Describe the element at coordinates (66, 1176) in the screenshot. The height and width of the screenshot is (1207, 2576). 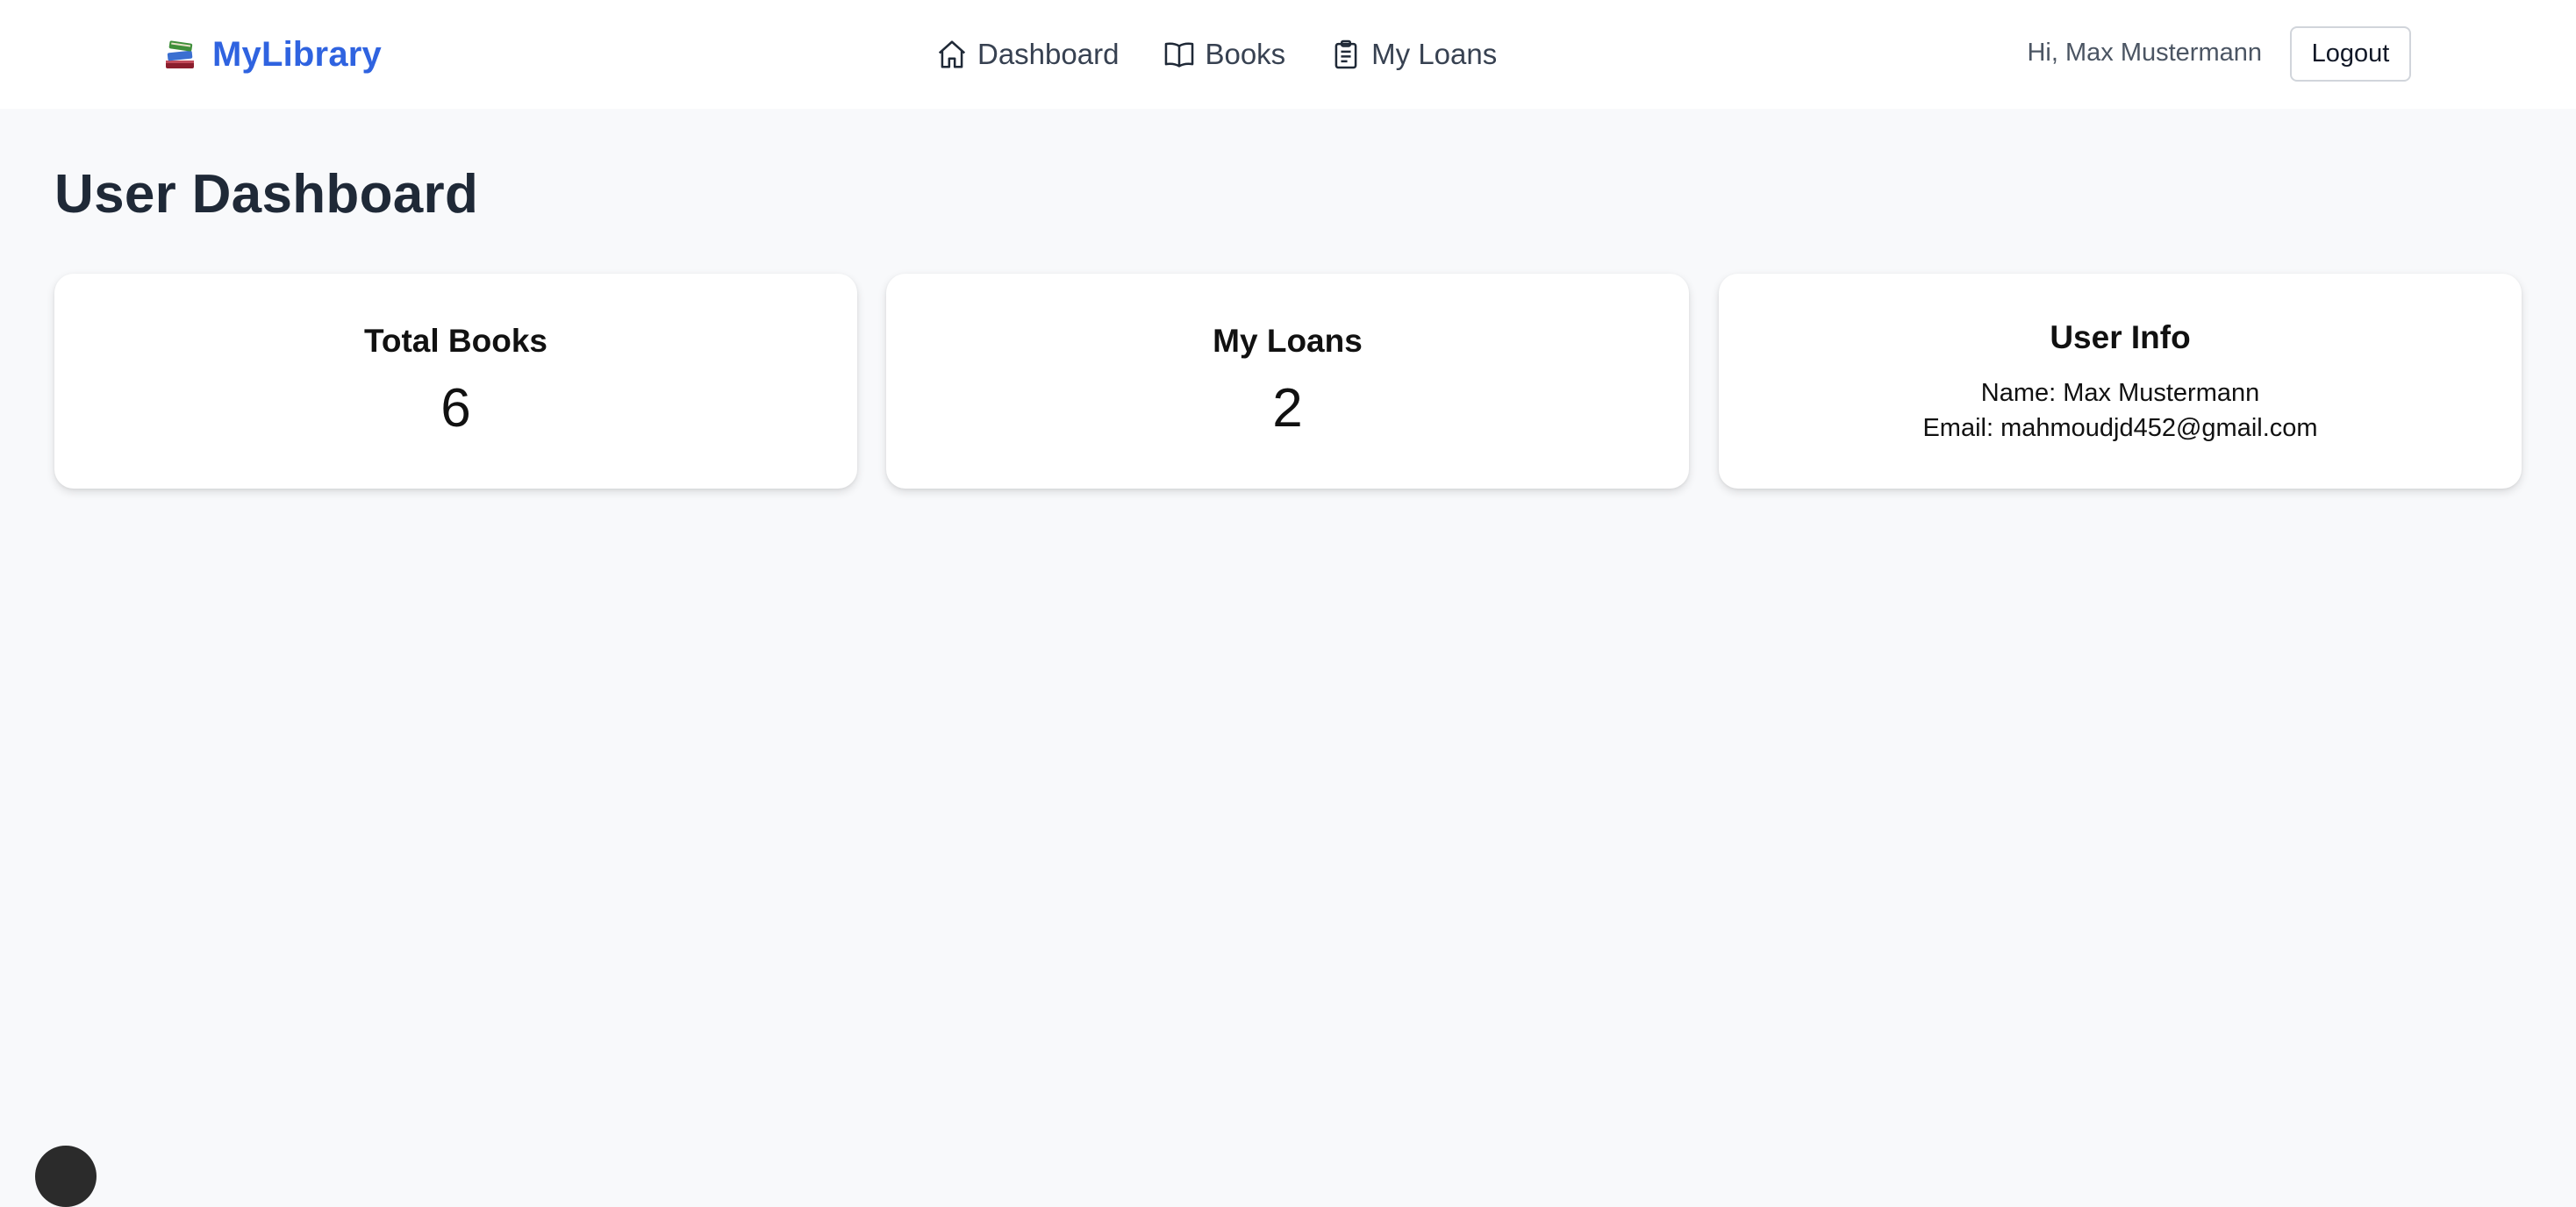
I see `floating-action-button` at that location.